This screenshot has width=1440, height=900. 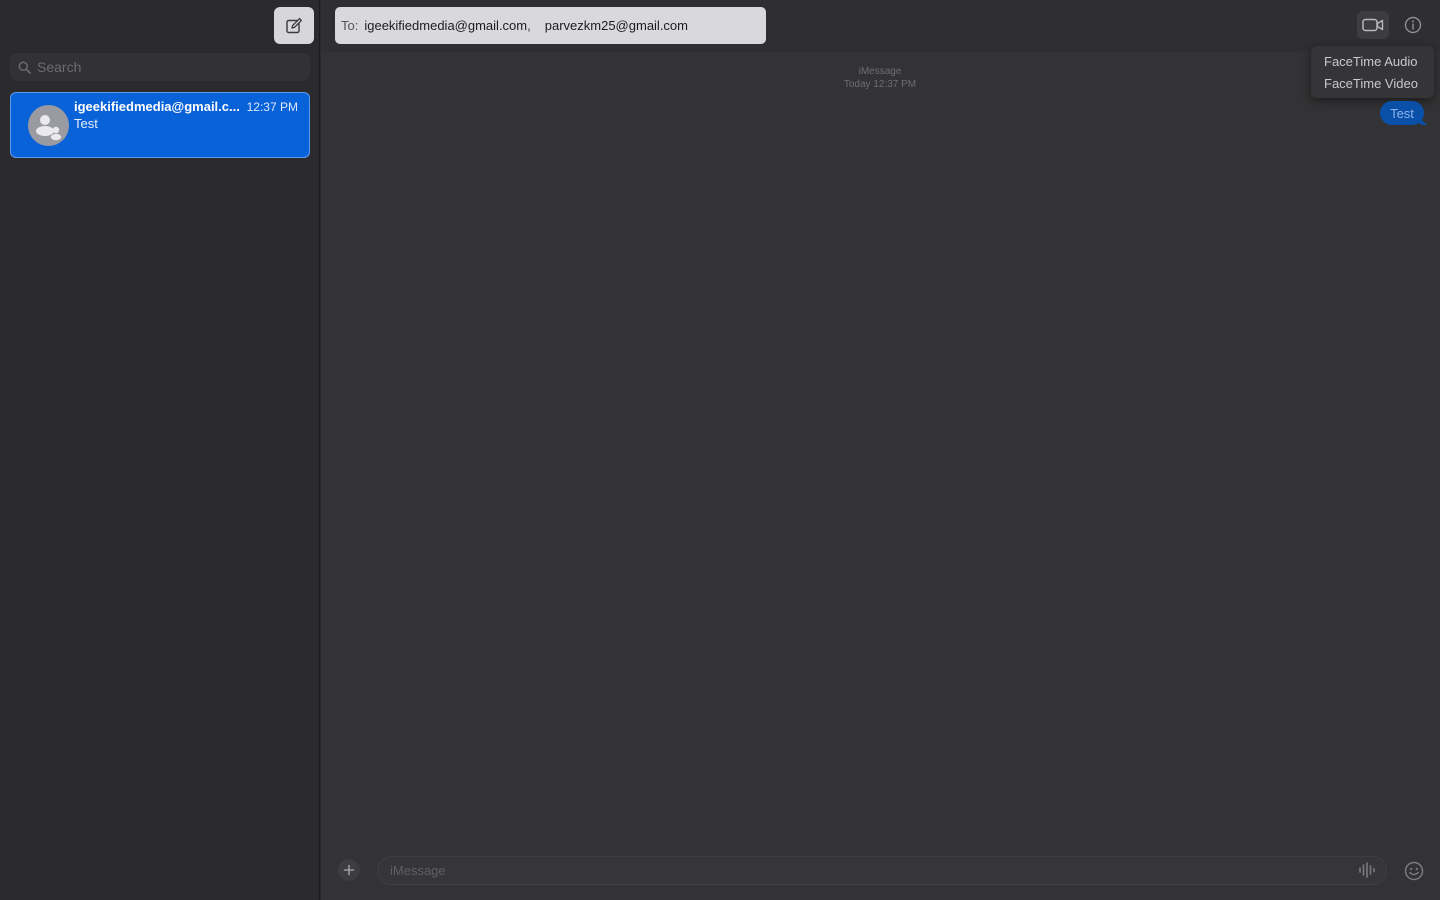 I want to click on menu-item-facetime-video: FaceTime Video, so click(x=1372, y=86).